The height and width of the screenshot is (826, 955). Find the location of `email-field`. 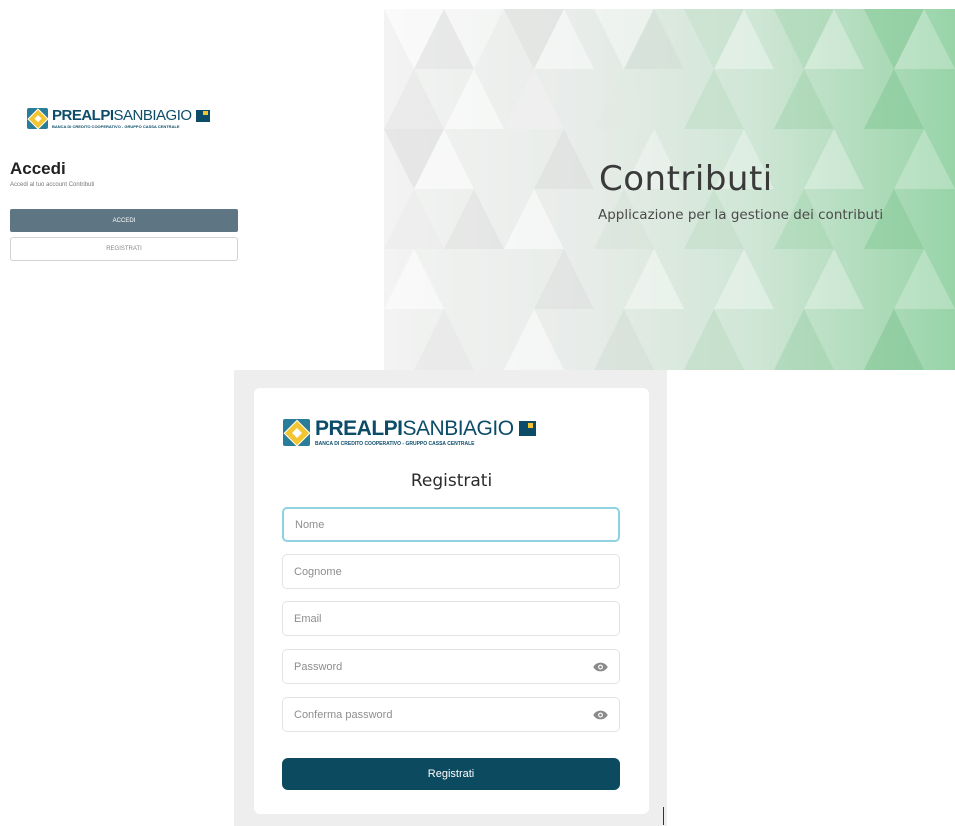

email-field is located at coordinates (451, 618).